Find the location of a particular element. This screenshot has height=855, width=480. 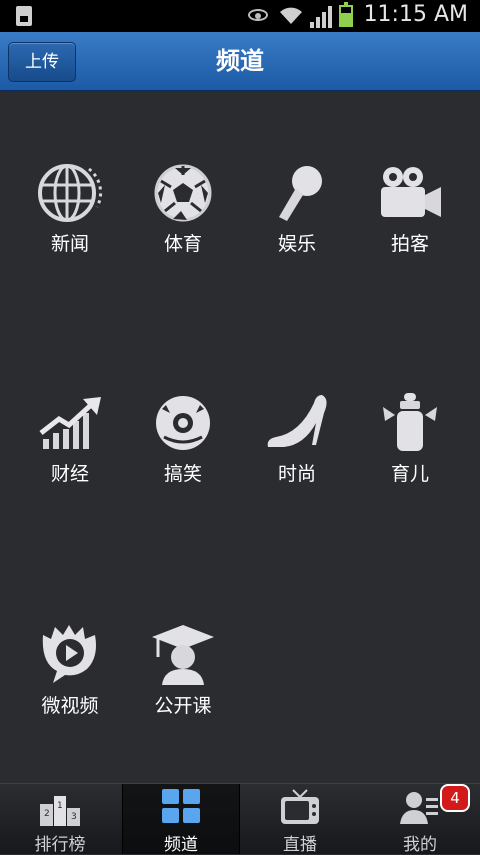

svg-text: 2 is located at coordinates (47, 814).